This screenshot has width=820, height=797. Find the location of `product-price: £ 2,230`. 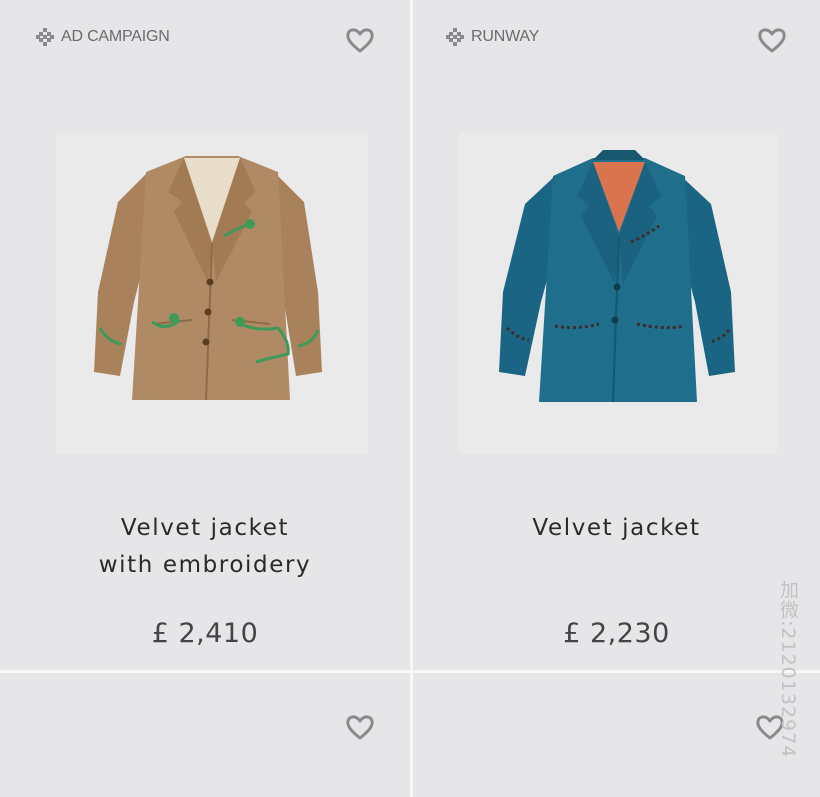

product-price: £ 2,230 is located at coordinates (616, 633).